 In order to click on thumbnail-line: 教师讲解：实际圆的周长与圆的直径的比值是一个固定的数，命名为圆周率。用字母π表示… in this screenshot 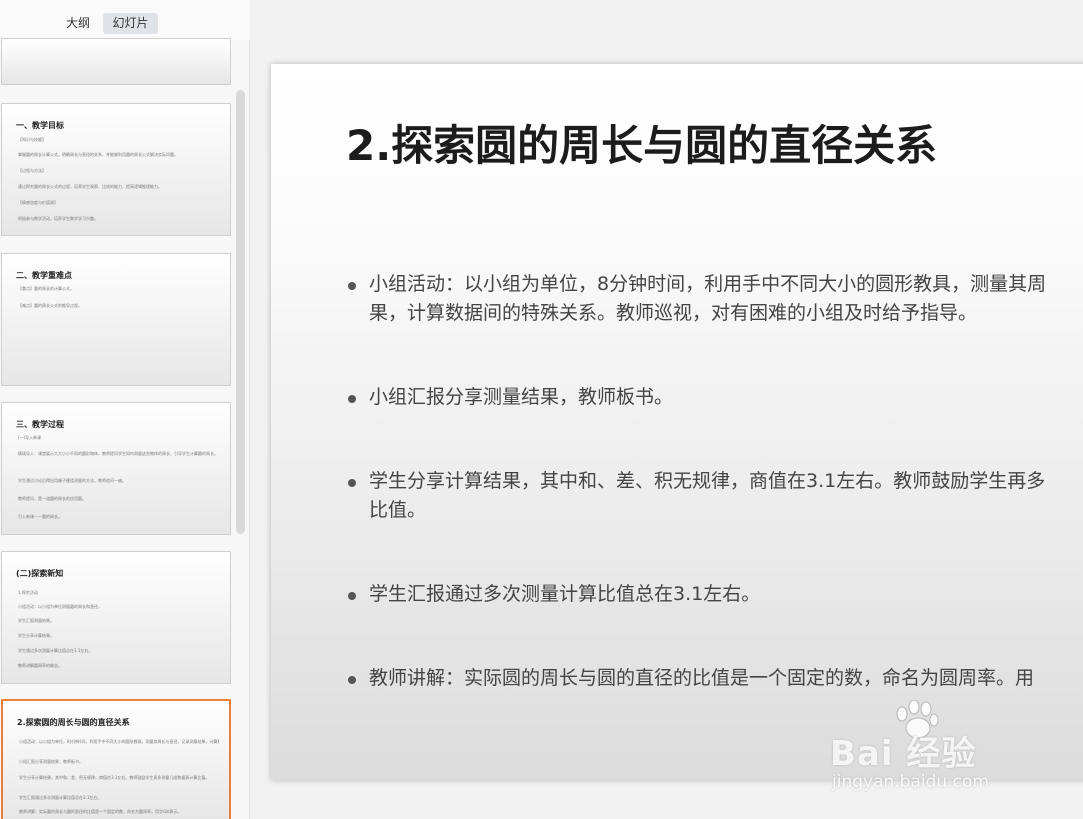, I will do `click(100, 811)`.